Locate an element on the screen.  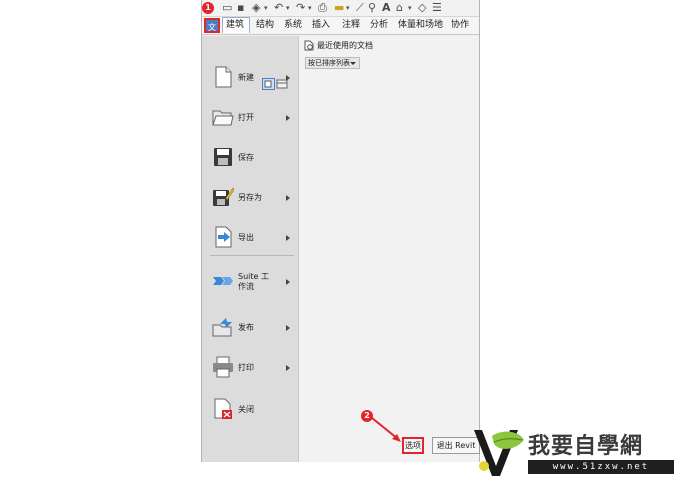
tab-structure: 结构 is located at coordinates (265, 25).